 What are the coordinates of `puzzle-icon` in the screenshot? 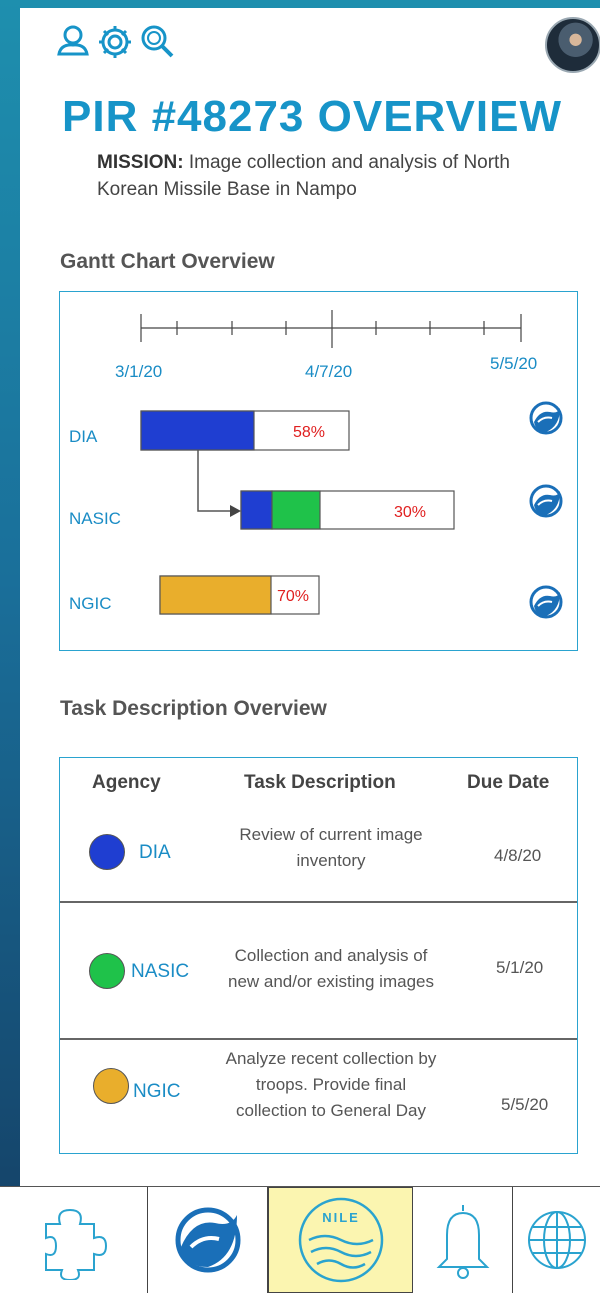 It's located at (75, 1244).